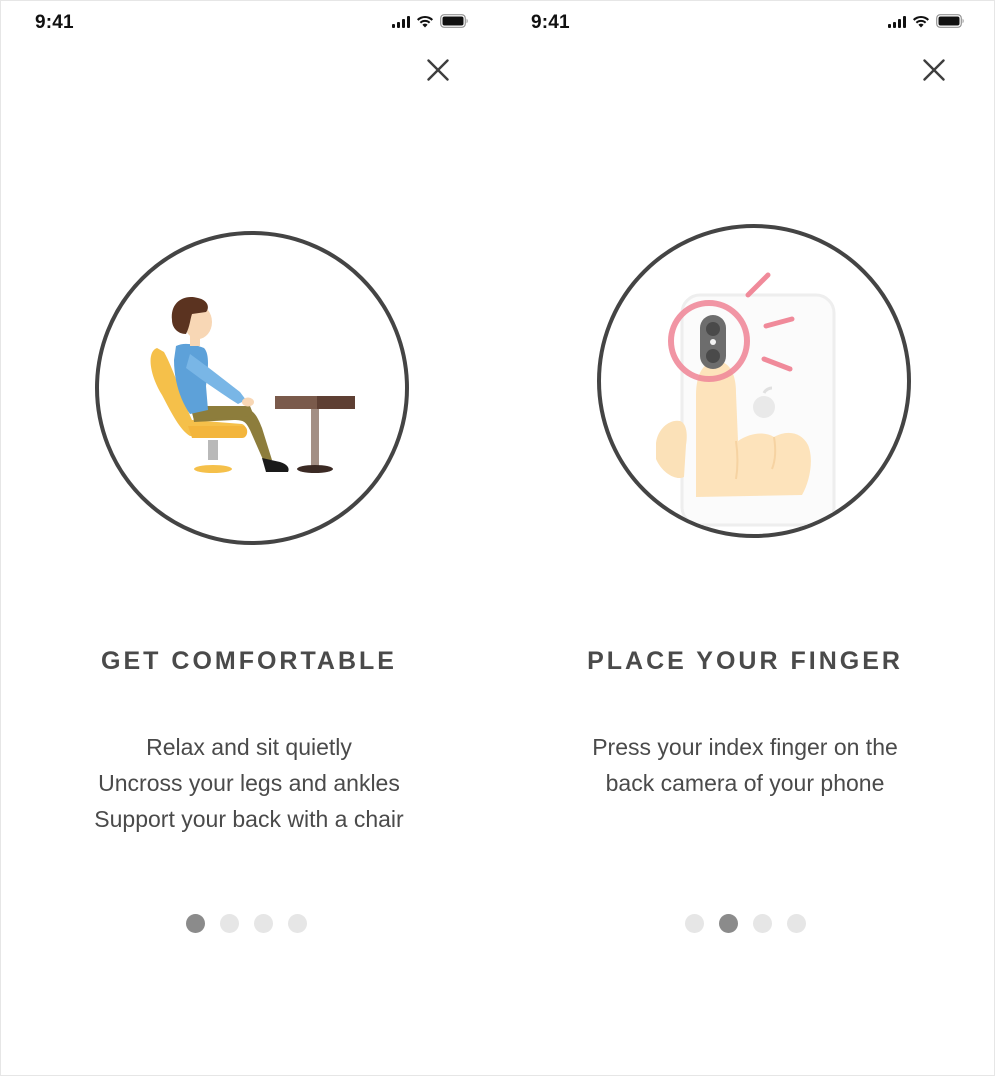 This screenshot has width=995, height=1077. What do you see at coordinates (249, 661) in the screenshot?
I see `page-title: GET COMFORTABLE` at bounding box center [249, 661].